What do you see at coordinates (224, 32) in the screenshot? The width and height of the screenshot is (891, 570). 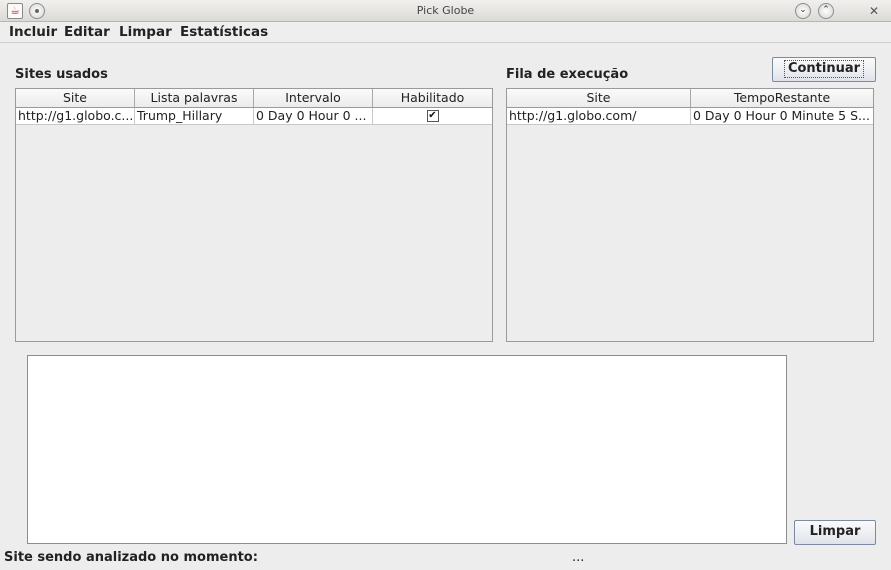 I see `menu-estatisticas: Estatísticas` at bounding box center [224, 32].